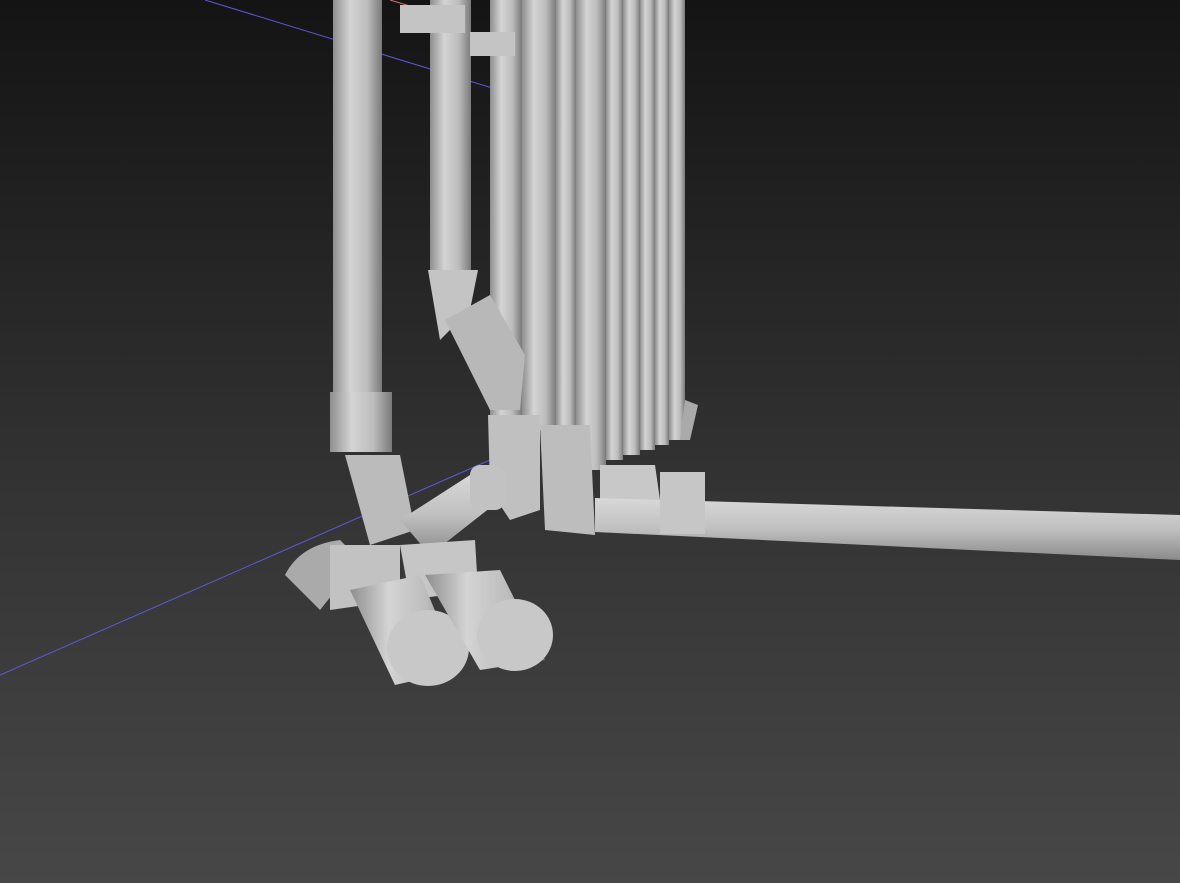  I want to click on pipe-cap, so click(515, 635).